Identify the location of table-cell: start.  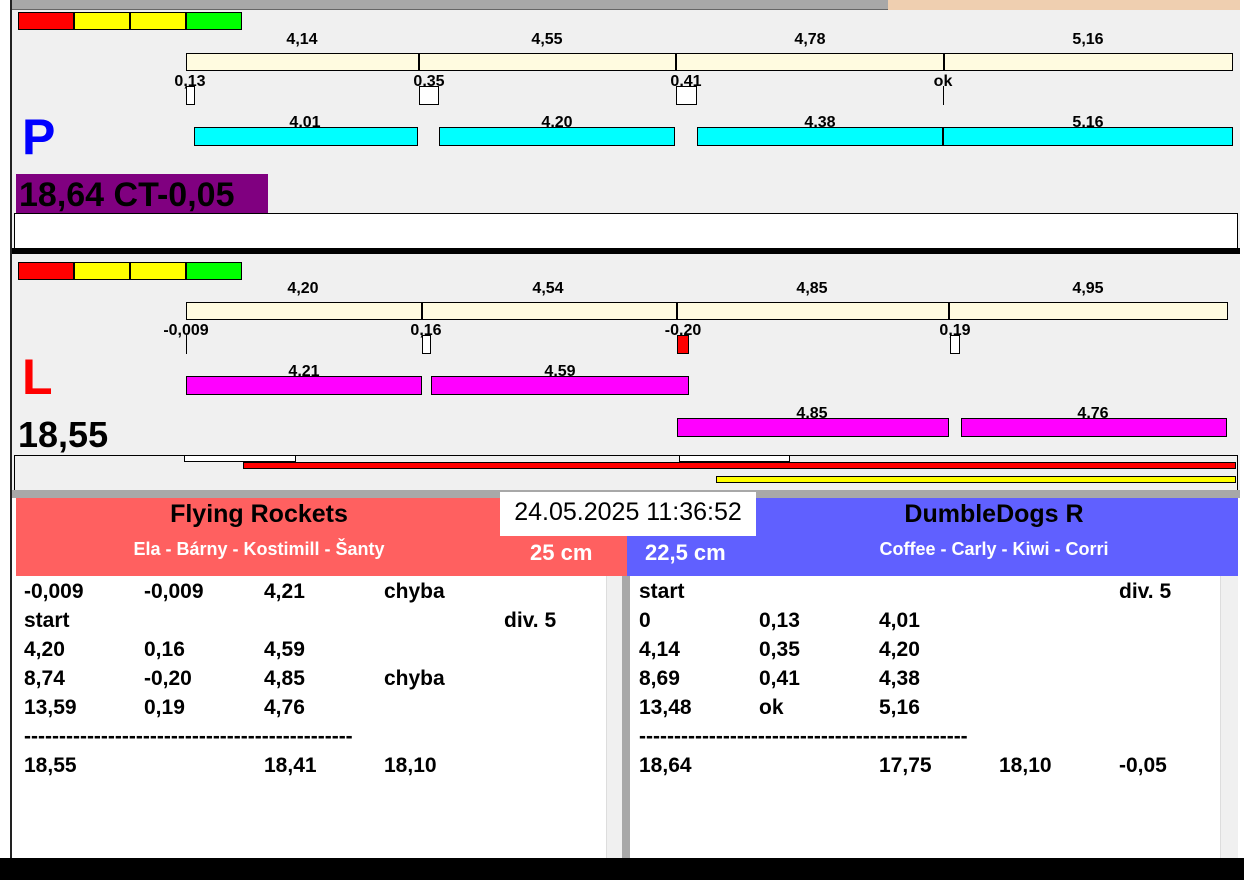
(47, 620).